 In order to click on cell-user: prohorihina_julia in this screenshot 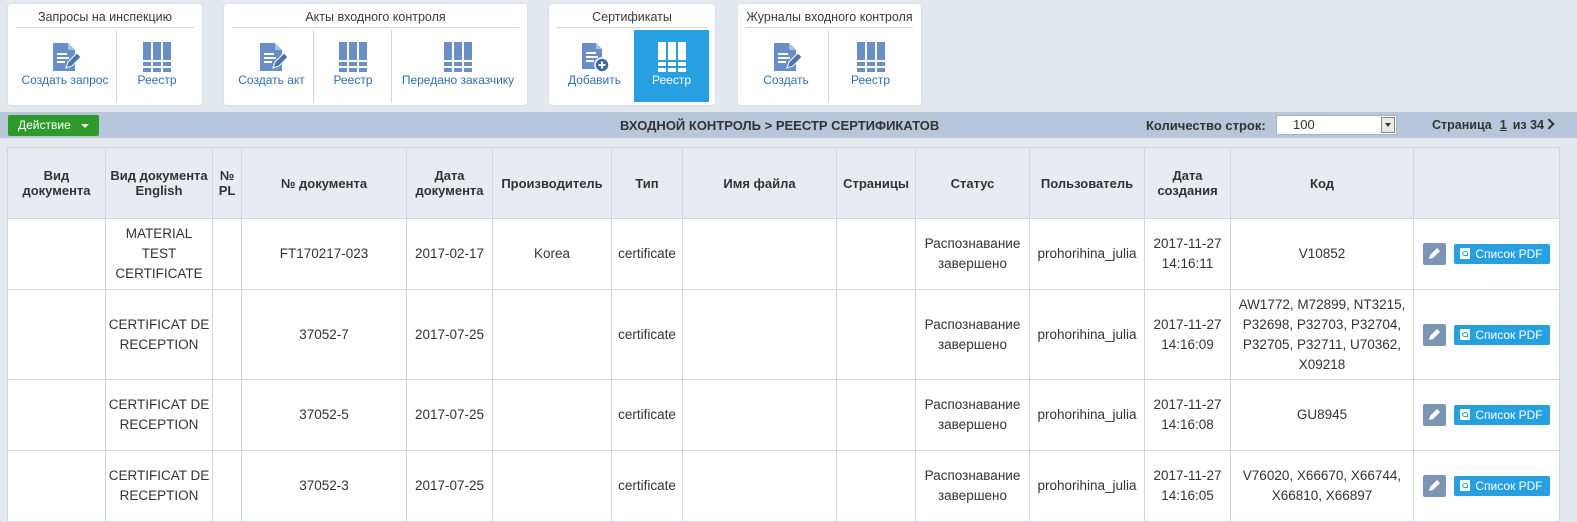, I will do `click(1087, 415)`.